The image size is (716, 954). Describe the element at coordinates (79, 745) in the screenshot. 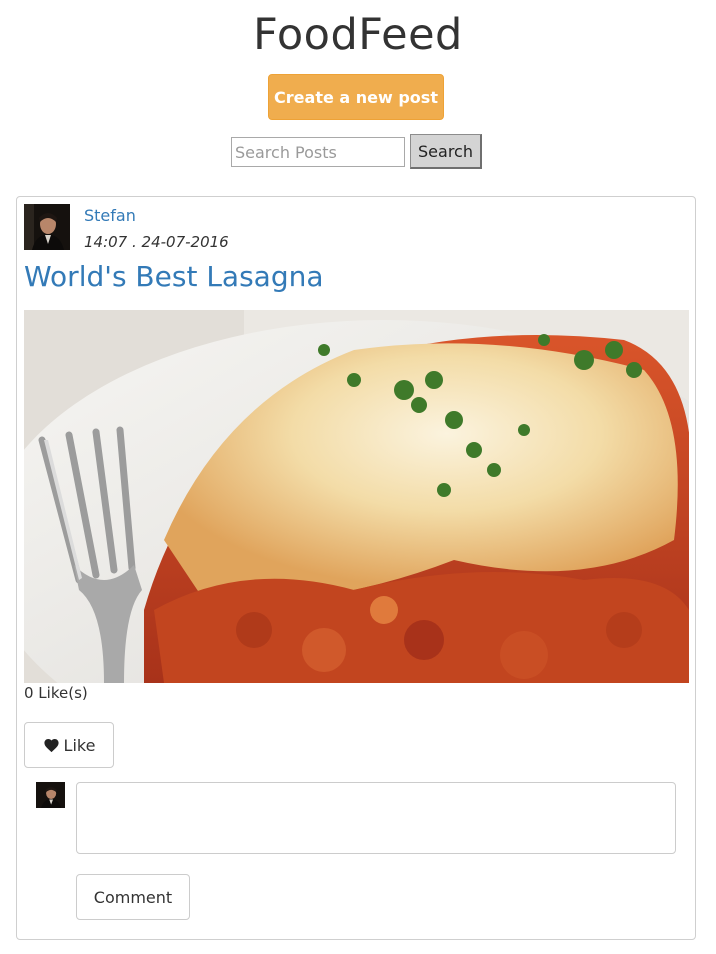

I see `like-button-label: Like` at that location.